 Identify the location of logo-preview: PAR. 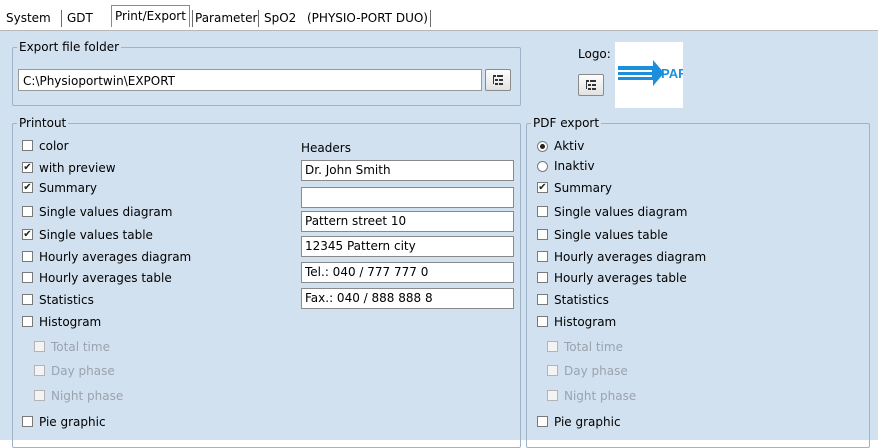
(651, 75).